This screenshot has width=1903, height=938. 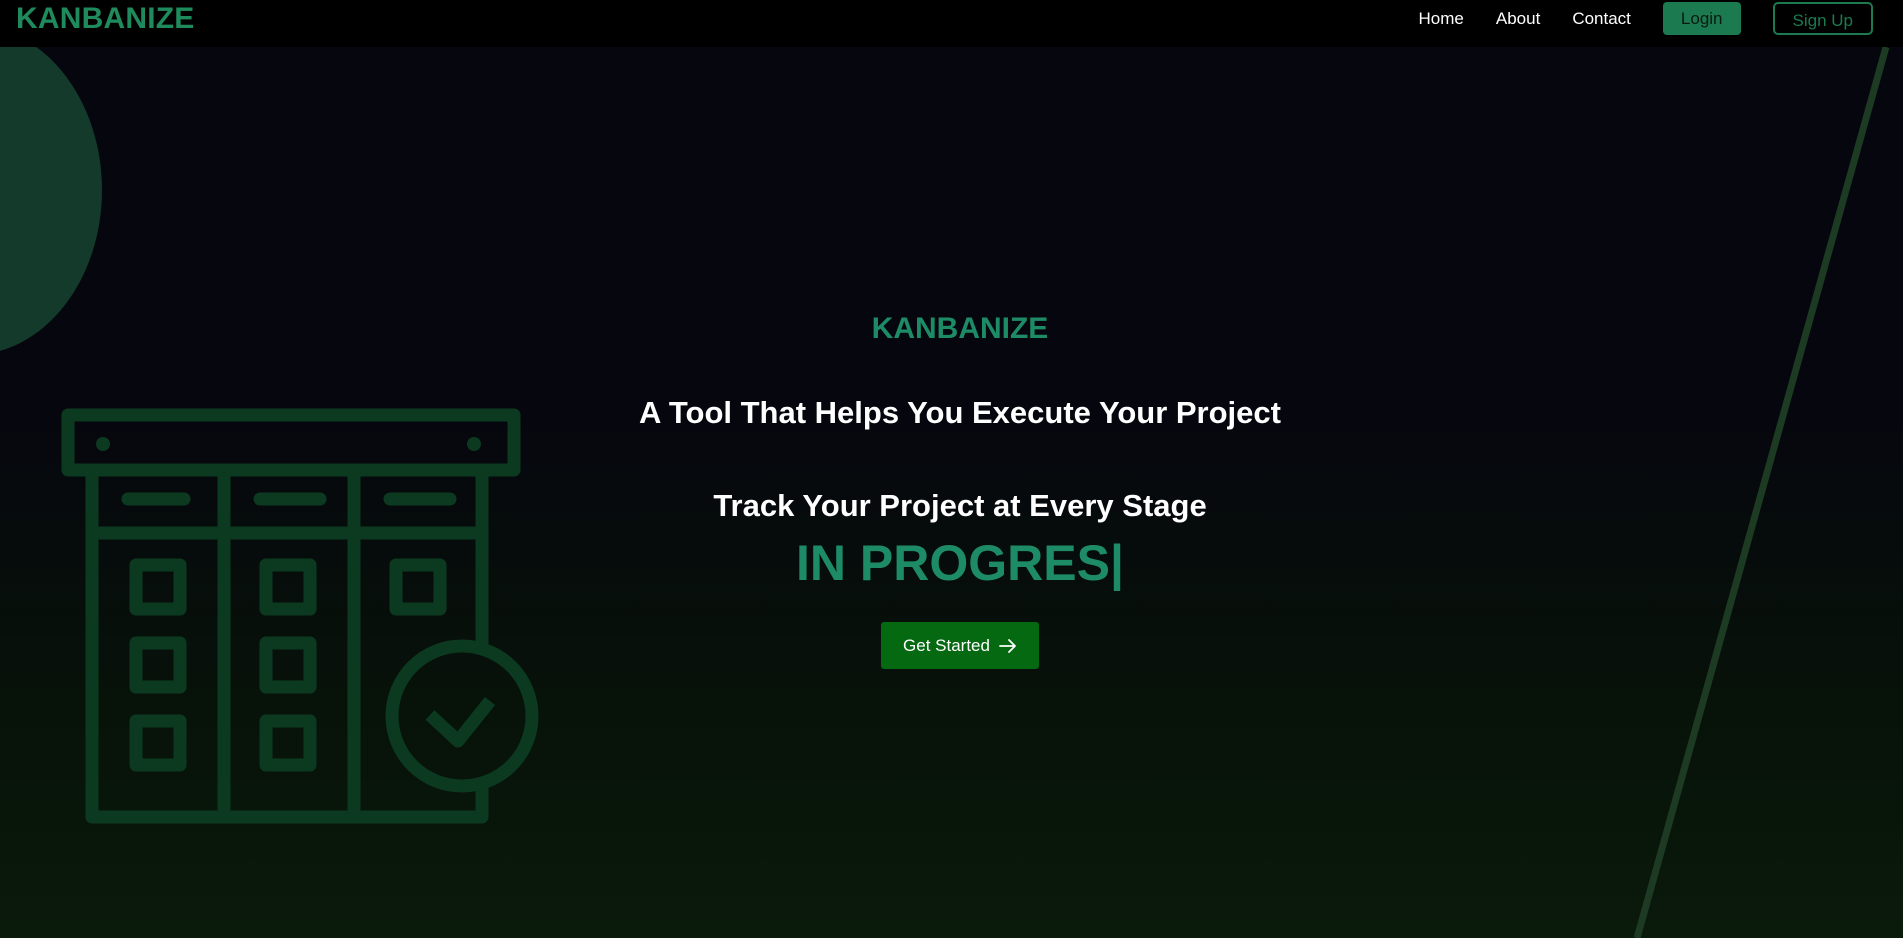 I want to click on typing-word: IN PROGRES, so click(x=953, y=563).